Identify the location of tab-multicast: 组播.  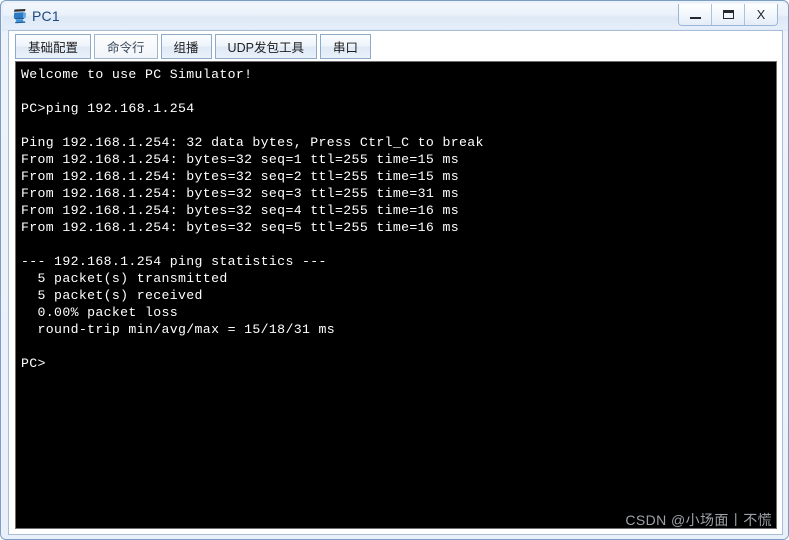
(186, 46).